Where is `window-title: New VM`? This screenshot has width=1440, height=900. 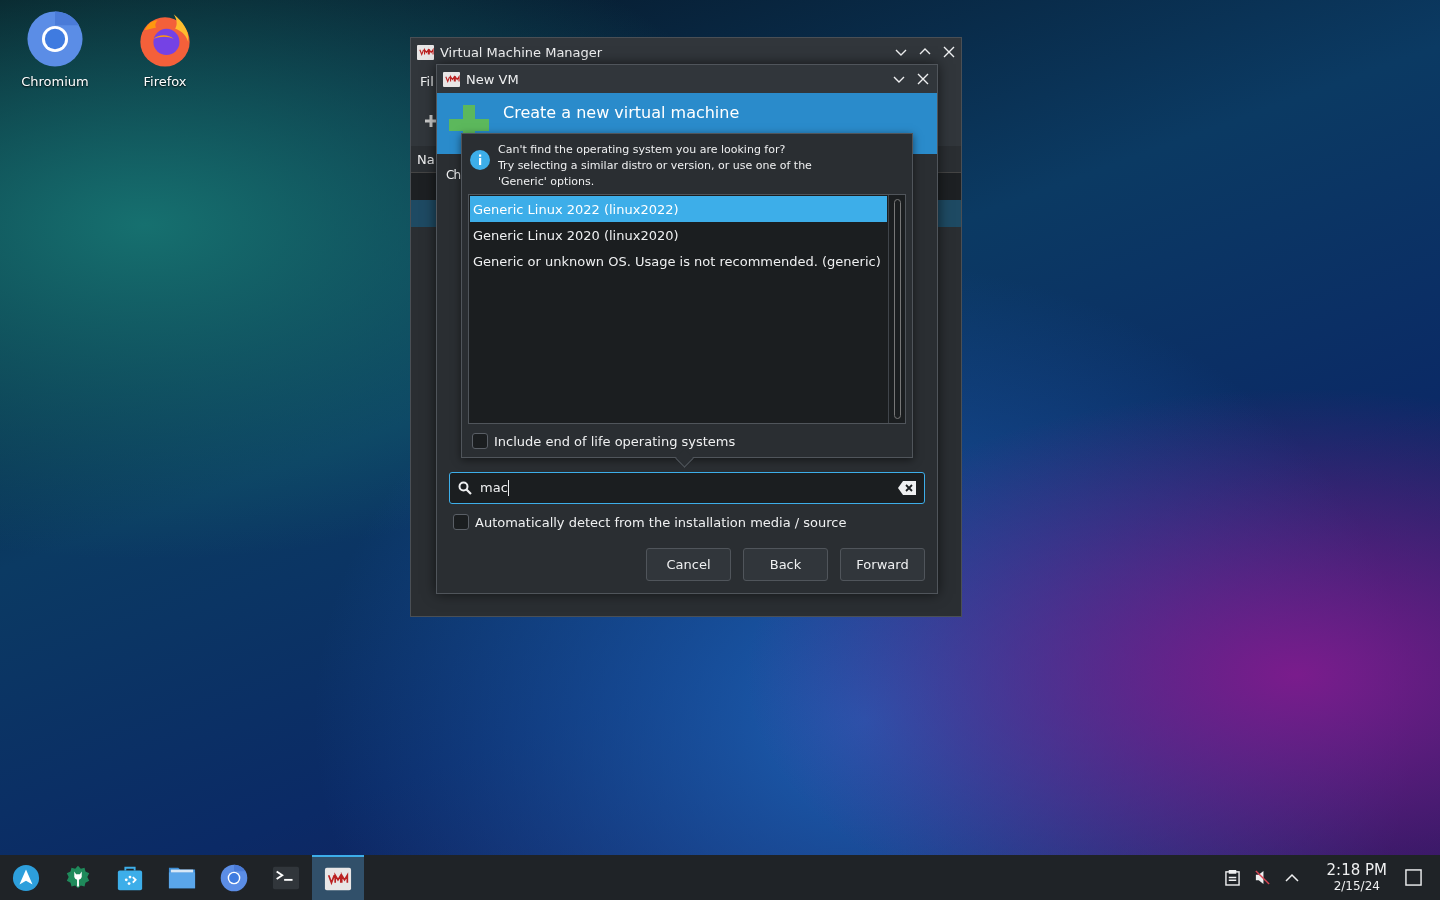 window-title: New VM is located at coordinates (493, 79).